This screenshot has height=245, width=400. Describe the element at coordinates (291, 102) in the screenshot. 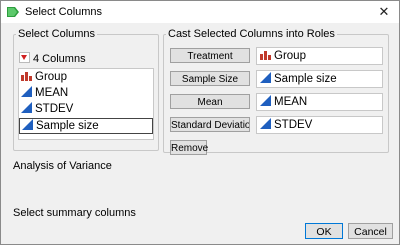

I see `mean-role-value: MEAN` at that location.